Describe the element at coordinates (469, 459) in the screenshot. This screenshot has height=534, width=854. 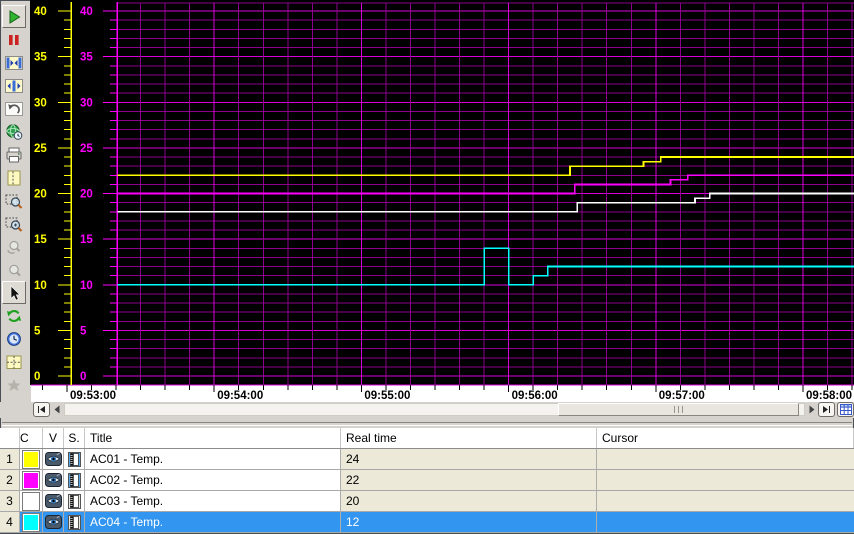
I see `real-time-value: 24` at that location.